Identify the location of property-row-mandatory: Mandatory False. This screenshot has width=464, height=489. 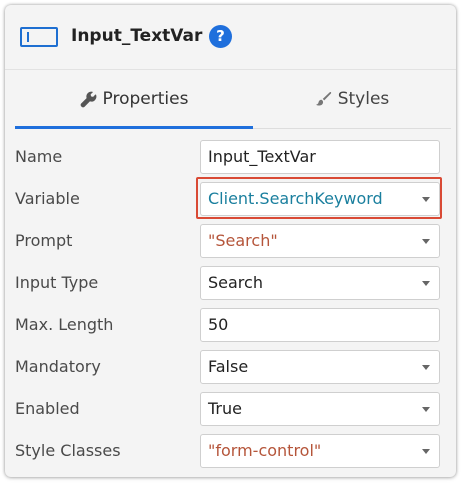
(230, 367).